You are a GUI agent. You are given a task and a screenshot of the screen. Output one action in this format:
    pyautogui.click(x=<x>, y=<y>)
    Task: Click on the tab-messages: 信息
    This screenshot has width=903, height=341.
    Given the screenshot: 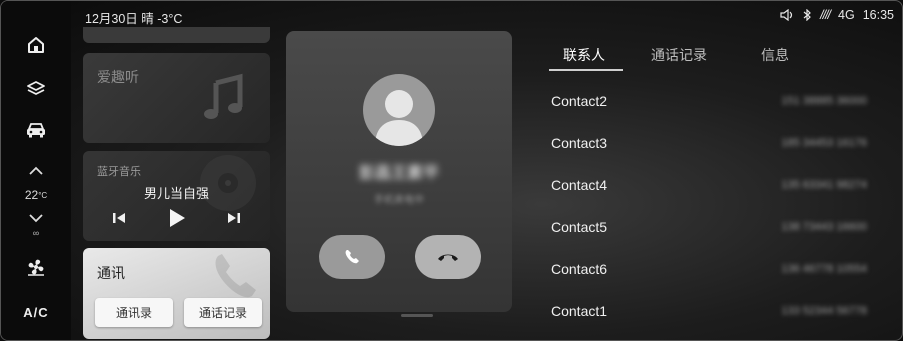 What is the action you would take?
    pyautogui.click(x=775, y=55)
    